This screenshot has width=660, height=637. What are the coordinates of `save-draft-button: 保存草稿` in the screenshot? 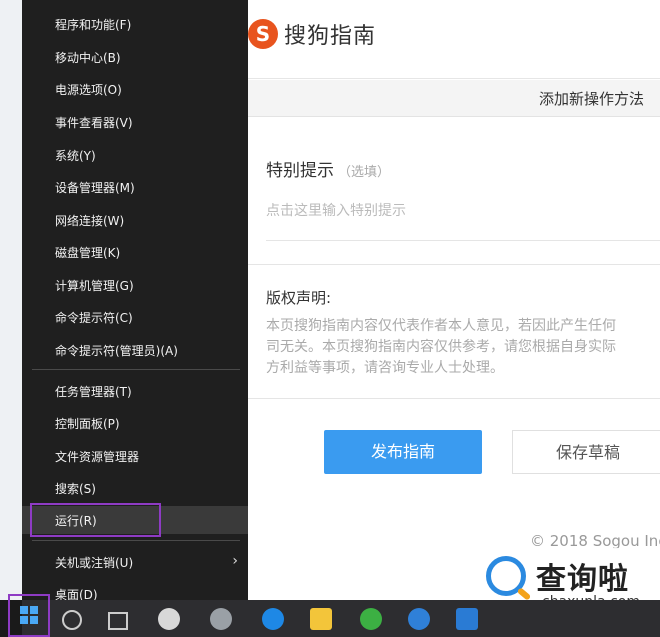 It's located at (586, 452).